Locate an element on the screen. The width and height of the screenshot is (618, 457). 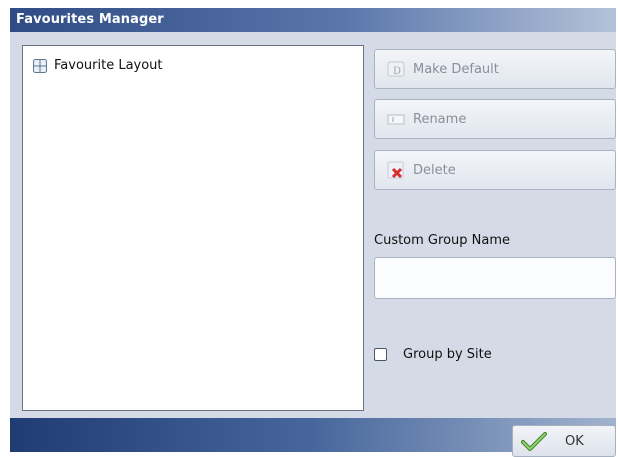
make-default-icon: D is located at coordinates (396, 69).